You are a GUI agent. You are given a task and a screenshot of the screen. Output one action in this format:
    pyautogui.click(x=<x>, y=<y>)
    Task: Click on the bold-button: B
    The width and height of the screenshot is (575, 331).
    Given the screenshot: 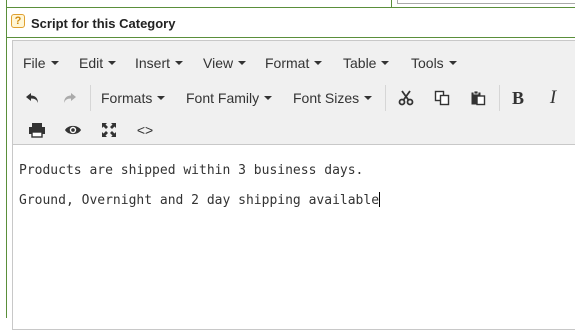 What is the action you would take?
    pyautogui.click(x=518, y=98)
    